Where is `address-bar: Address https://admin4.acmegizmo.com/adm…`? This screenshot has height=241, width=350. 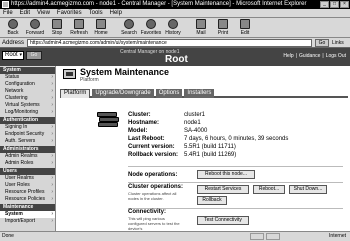 address-bar: Address https://admin4.acmegizmo.com/adm… is located at coordinates (175, 43).